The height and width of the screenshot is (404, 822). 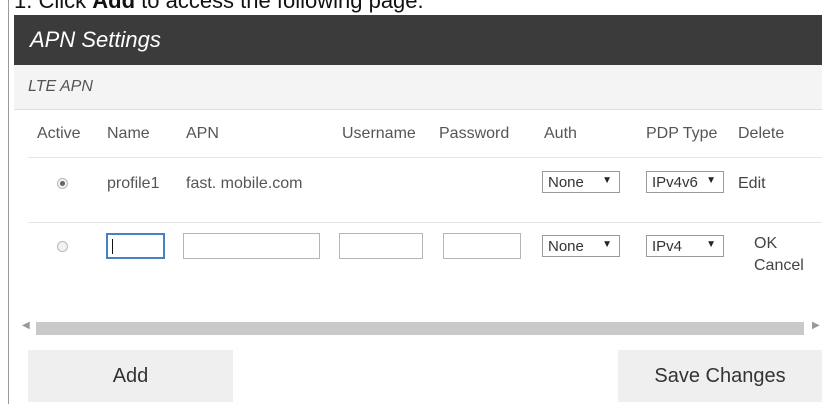 What do you see at coordinates (816, 325) in the screenshot?
I see `arrow-right-icon: ▶` at bounding box center [816, 325].